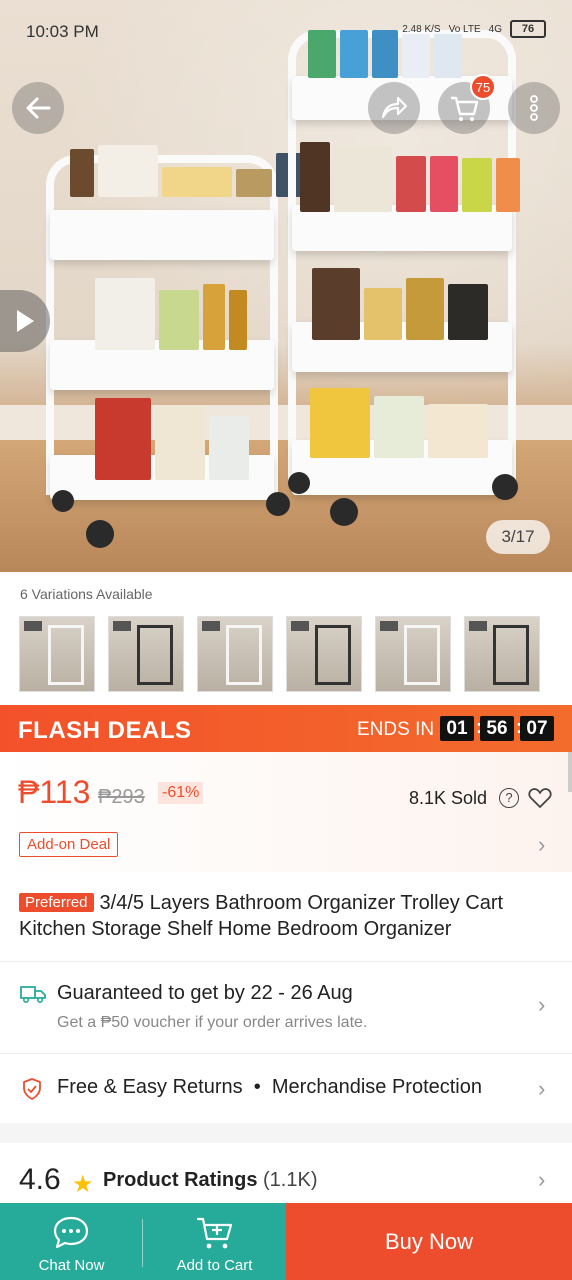 This screenshot has height=1280, width=572. What do you see at coordinates (570, 772) in the screenshot?
I see `scrollbar` at bounding box center [570, 772].